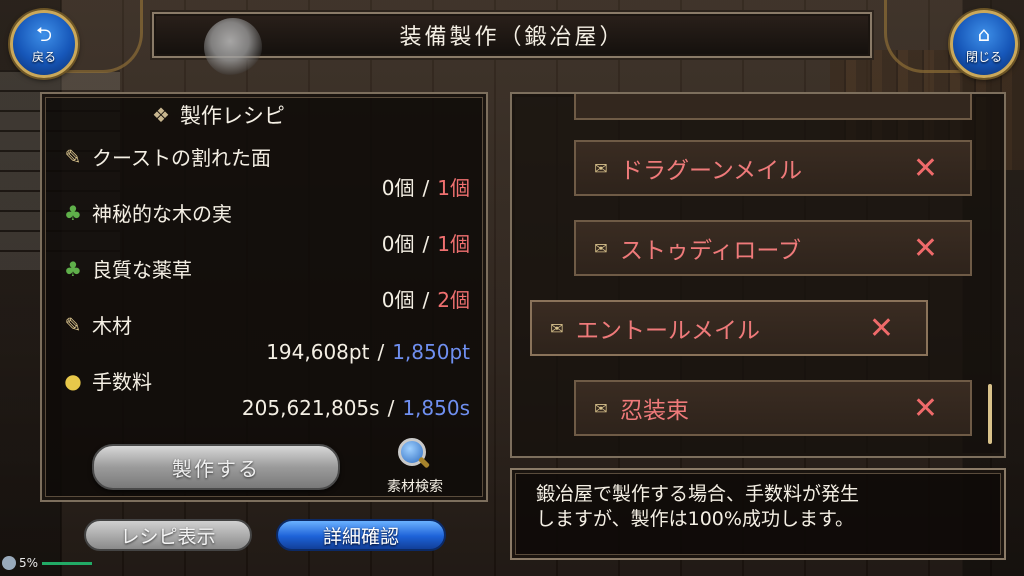 The height and width of the screenshot is (576, 1024). What do you see at coordinates (698, 494) in the screenshot?
I see `info-message-line1: 鍛冶屋で製作する場合、手数料が発生` at bounding box center [698, 494].